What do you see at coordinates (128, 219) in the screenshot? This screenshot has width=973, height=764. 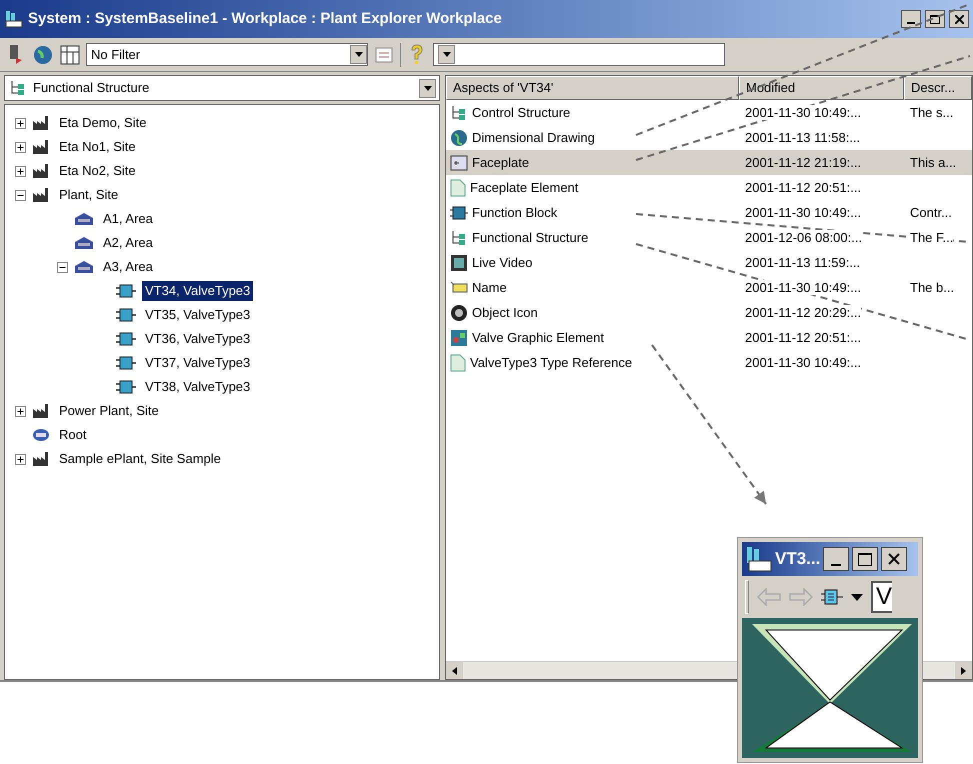 I see `tree-item: A1, Area` at bounding box center [128, 219].